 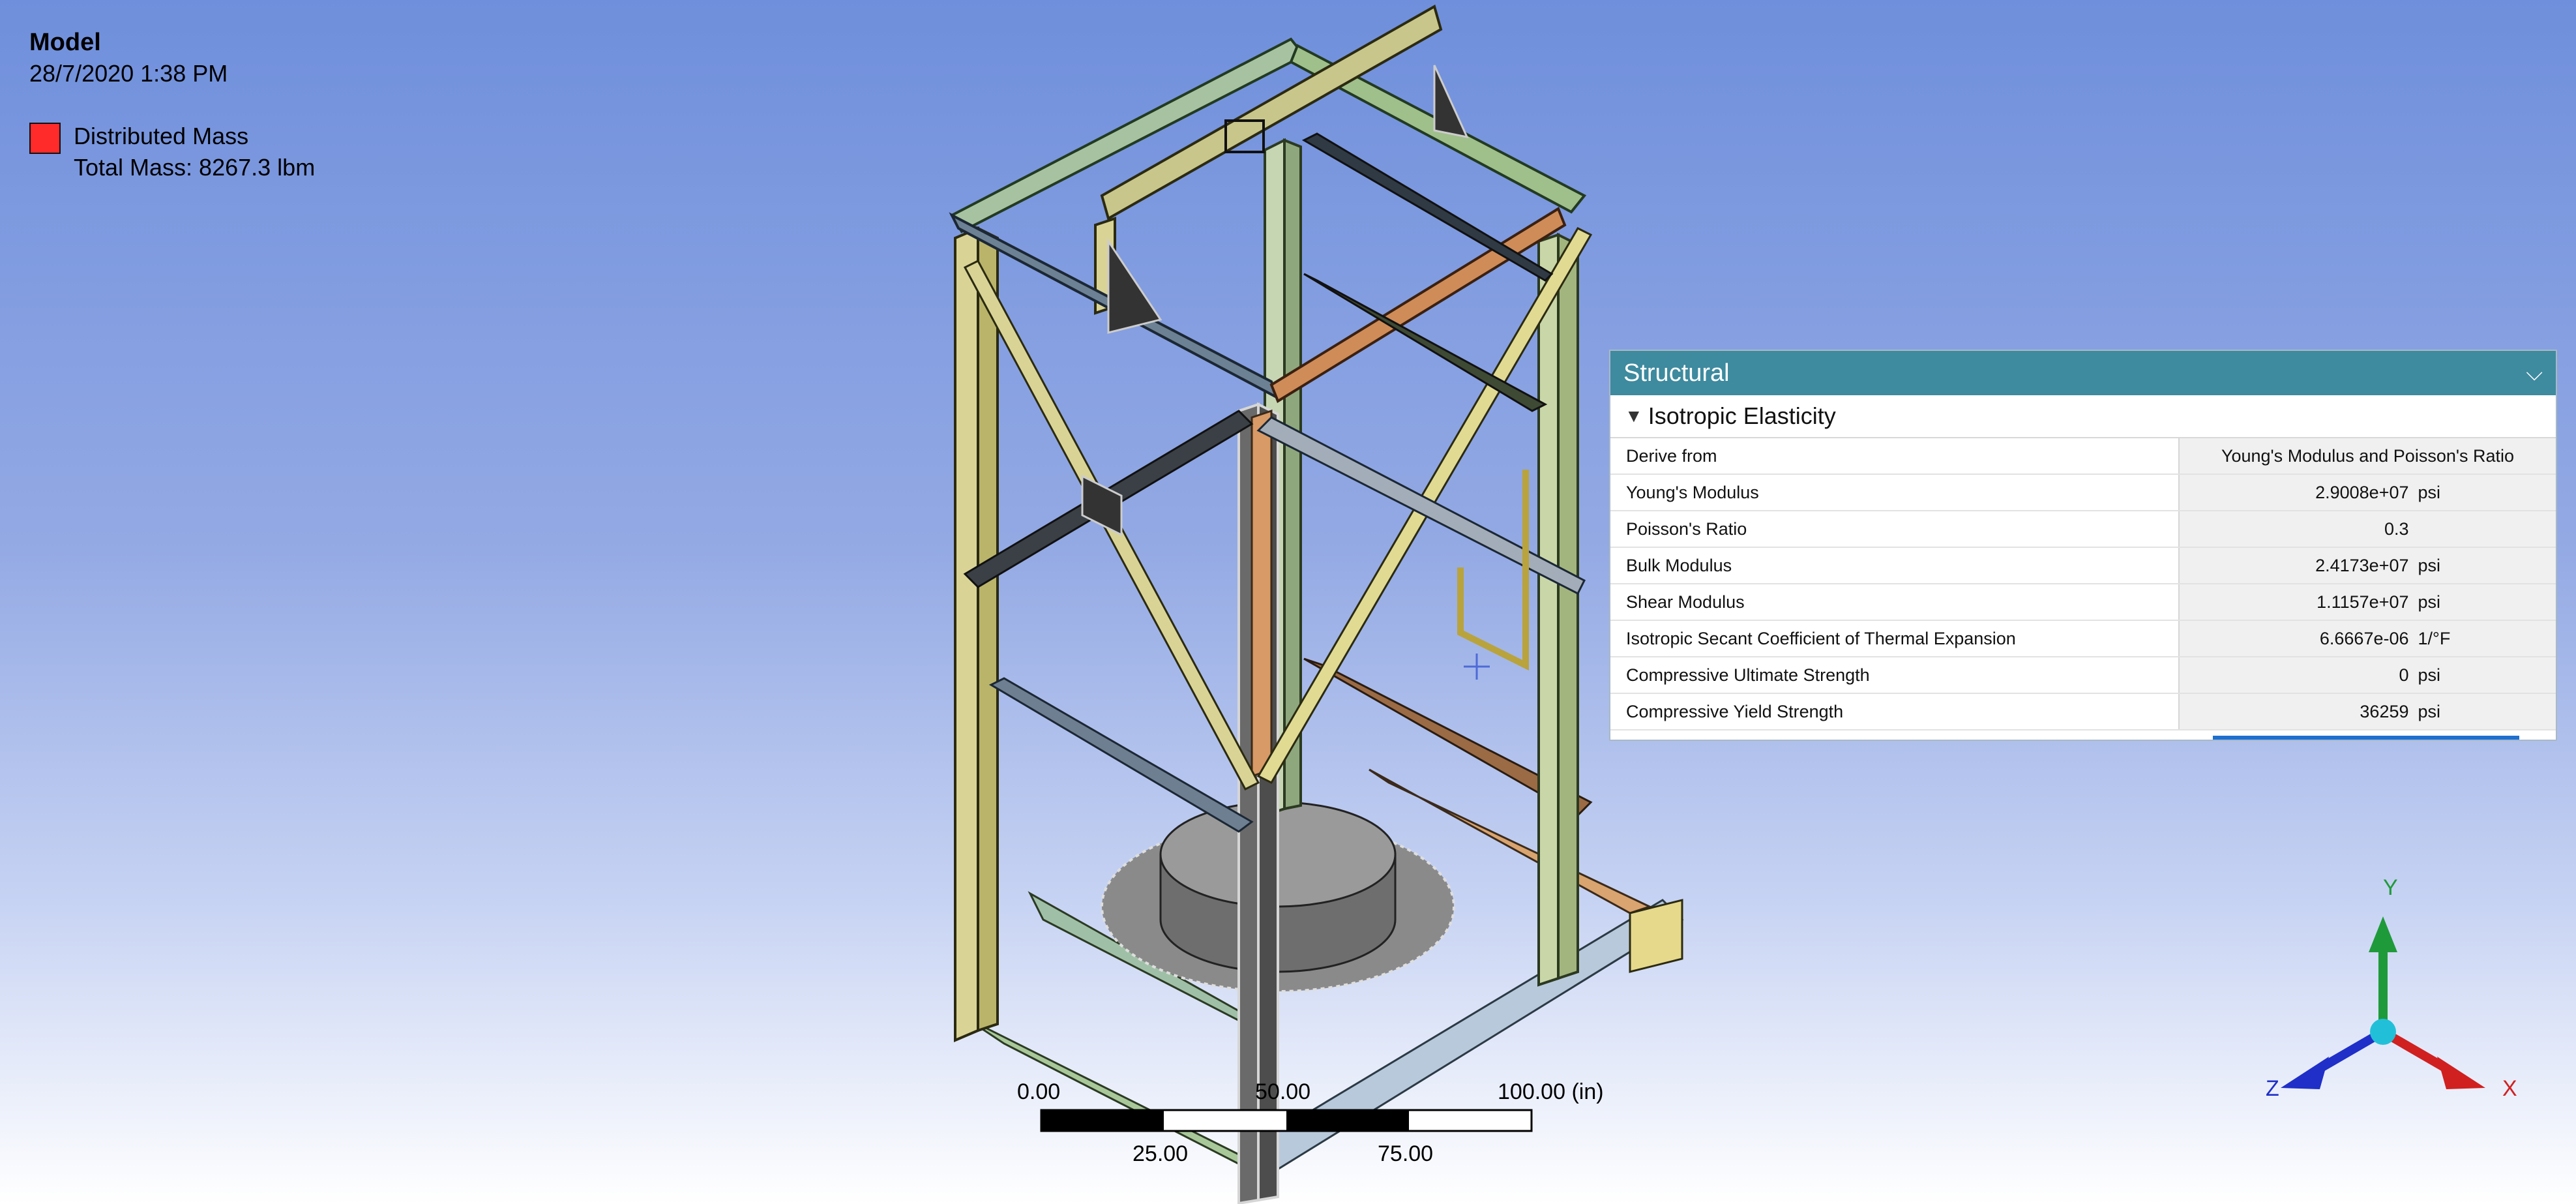 I want to click on scale-label-25: 25.00, so click(x=1161, y=1153).